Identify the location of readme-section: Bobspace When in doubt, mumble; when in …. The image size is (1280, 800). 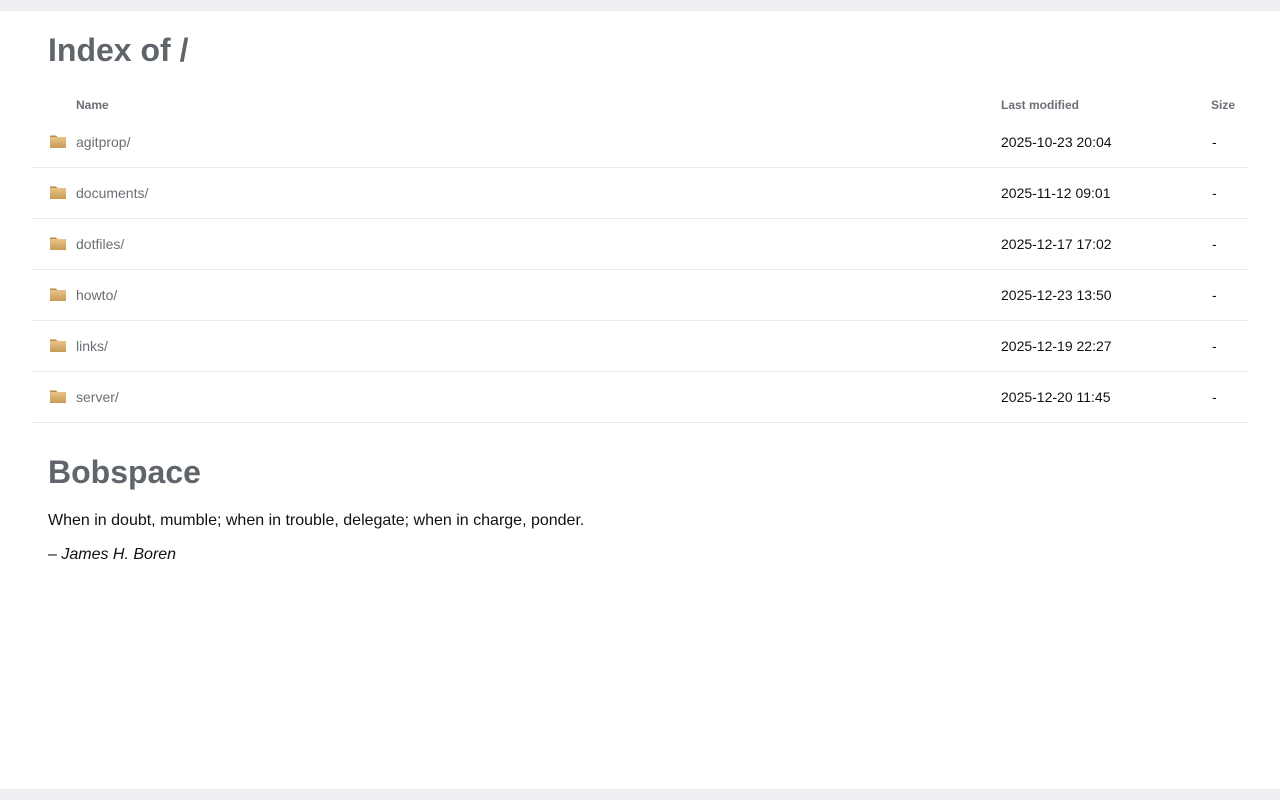
(638, 509).